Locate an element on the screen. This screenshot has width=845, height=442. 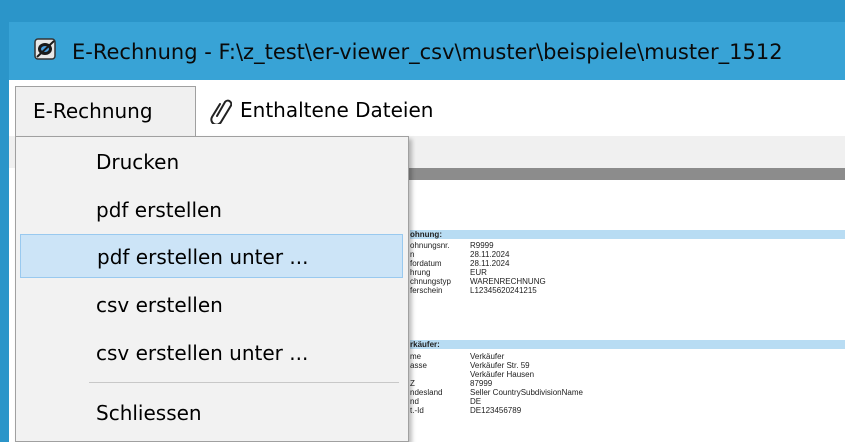
menu-item-drucken: Drucken is located at coordinates (211, 162).